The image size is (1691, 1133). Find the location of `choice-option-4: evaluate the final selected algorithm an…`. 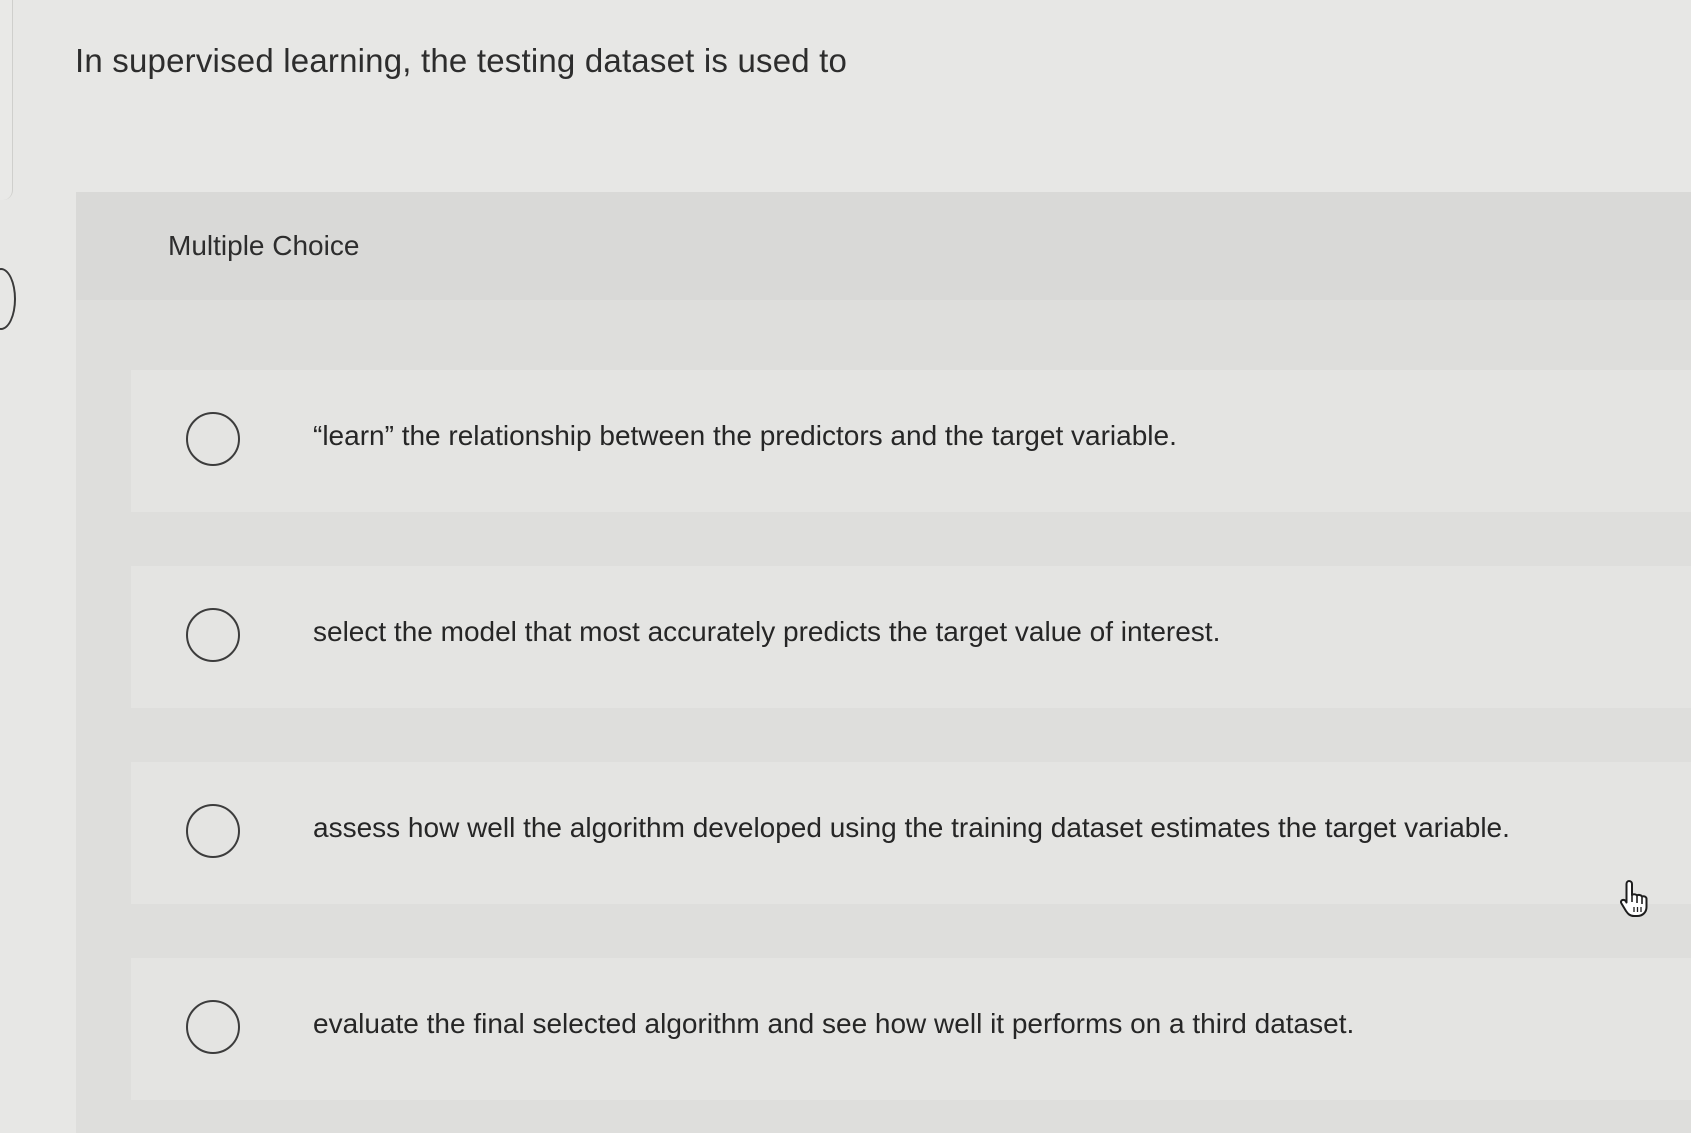

choice-option-4: evaluate the final selected algorithm an… is located at coordinates (911, 1029).